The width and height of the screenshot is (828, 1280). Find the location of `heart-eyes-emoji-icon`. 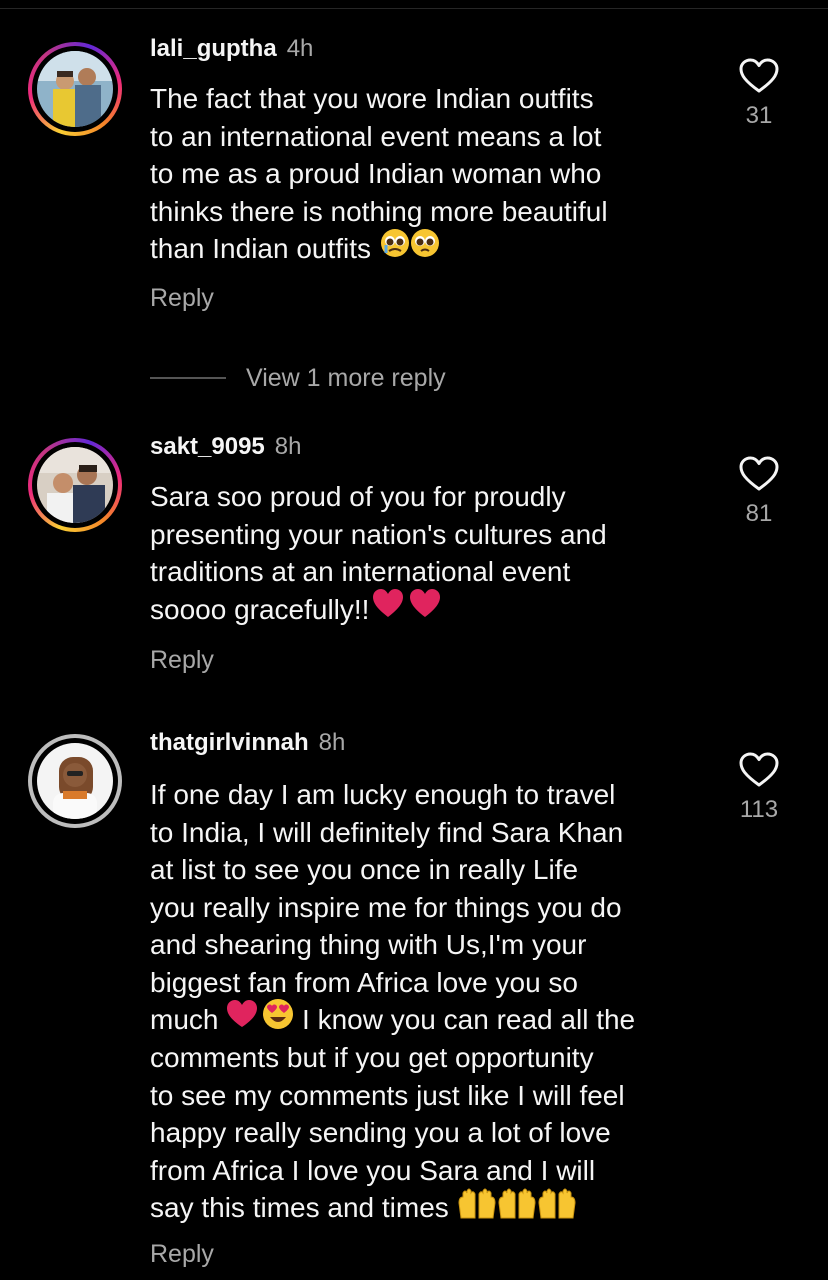

heart-eyes-emoji-icon is located at coordinates (278, 1019).